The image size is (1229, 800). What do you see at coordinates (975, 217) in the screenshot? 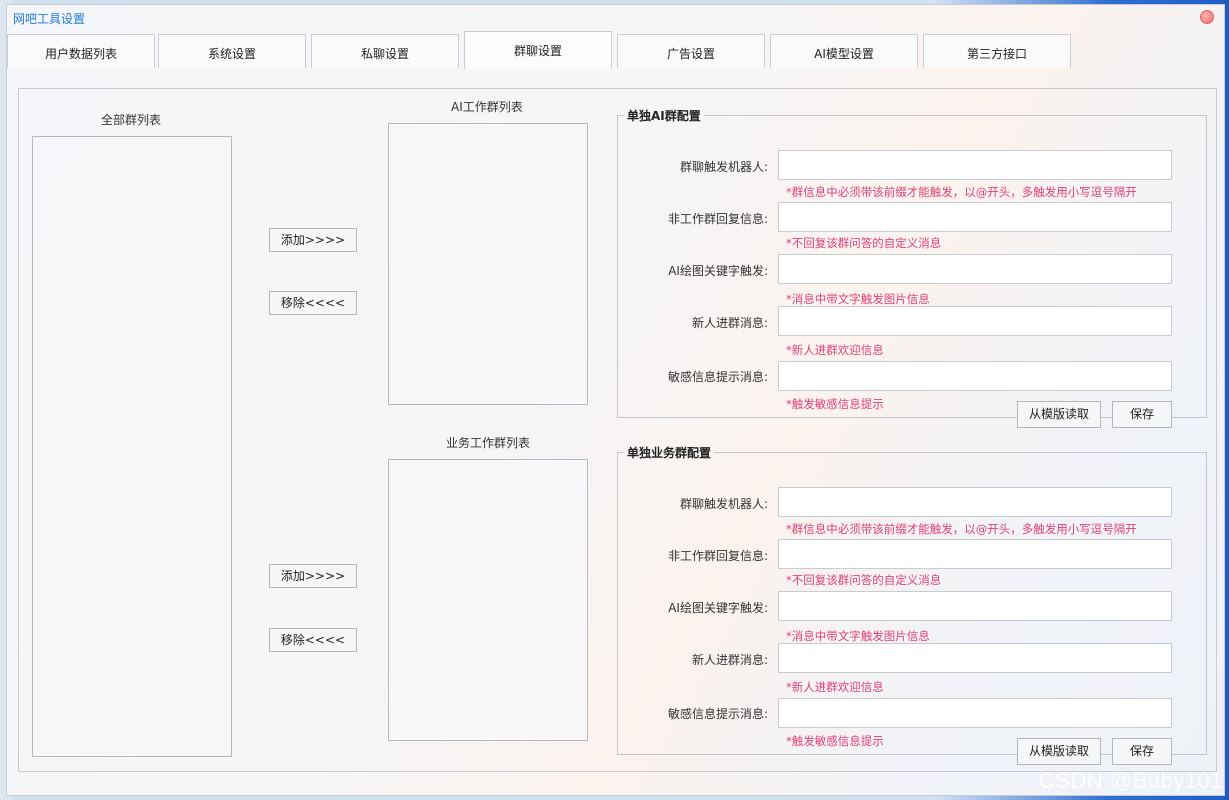
I see `ai-non-work-reply-input` at bounding box center [975, 217].